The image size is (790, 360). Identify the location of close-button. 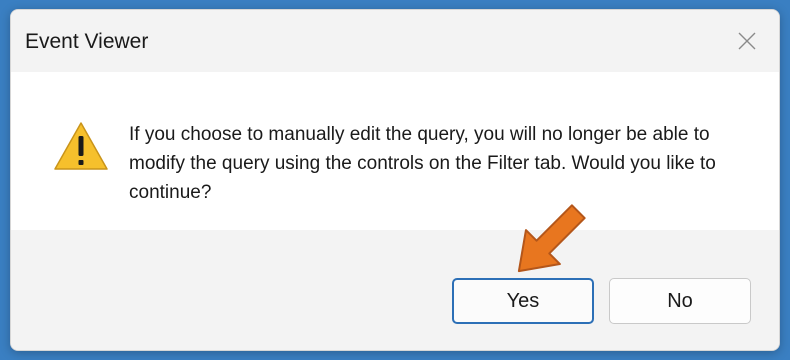
(747, 41).